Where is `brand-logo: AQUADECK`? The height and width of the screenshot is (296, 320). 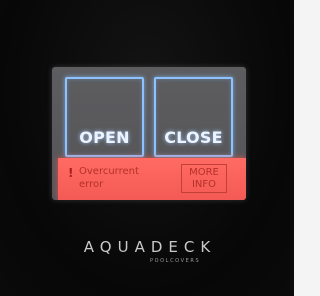
brand-logo: AQUADECK is located at coordinates (150, 247).